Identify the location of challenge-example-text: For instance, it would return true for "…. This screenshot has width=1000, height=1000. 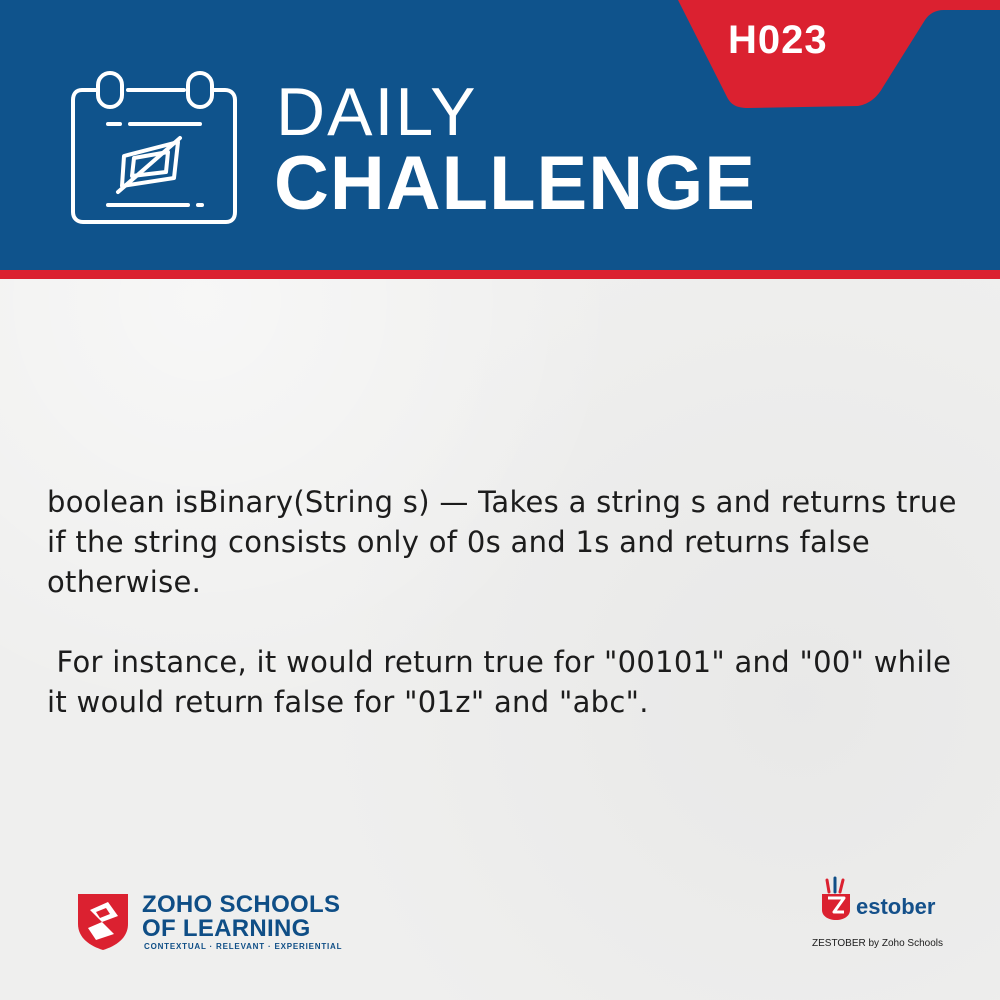
(499, 682).